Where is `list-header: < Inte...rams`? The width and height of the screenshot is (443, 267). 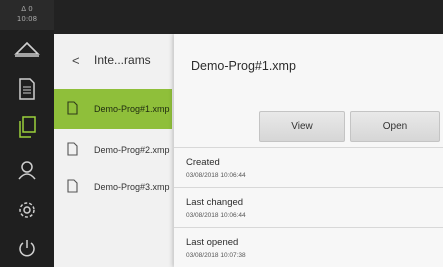
list-header: < Inte...rams is located at coordinates (113, 61).